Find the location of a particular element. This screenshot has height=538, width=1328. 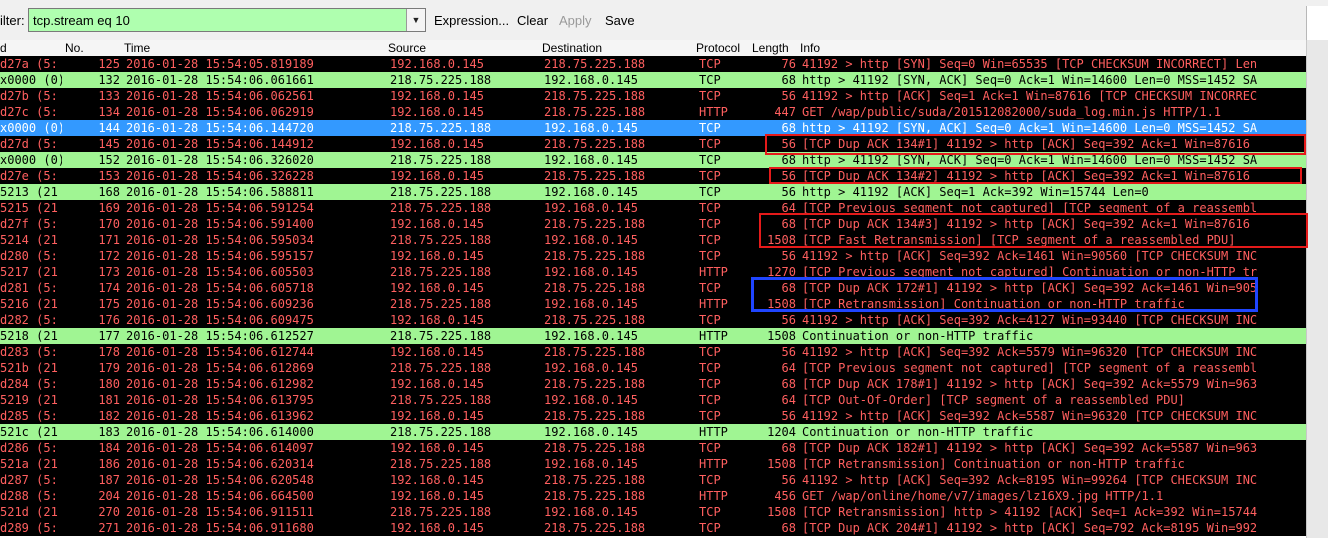

column-header-source: Source is located at coordinates (407, 48).